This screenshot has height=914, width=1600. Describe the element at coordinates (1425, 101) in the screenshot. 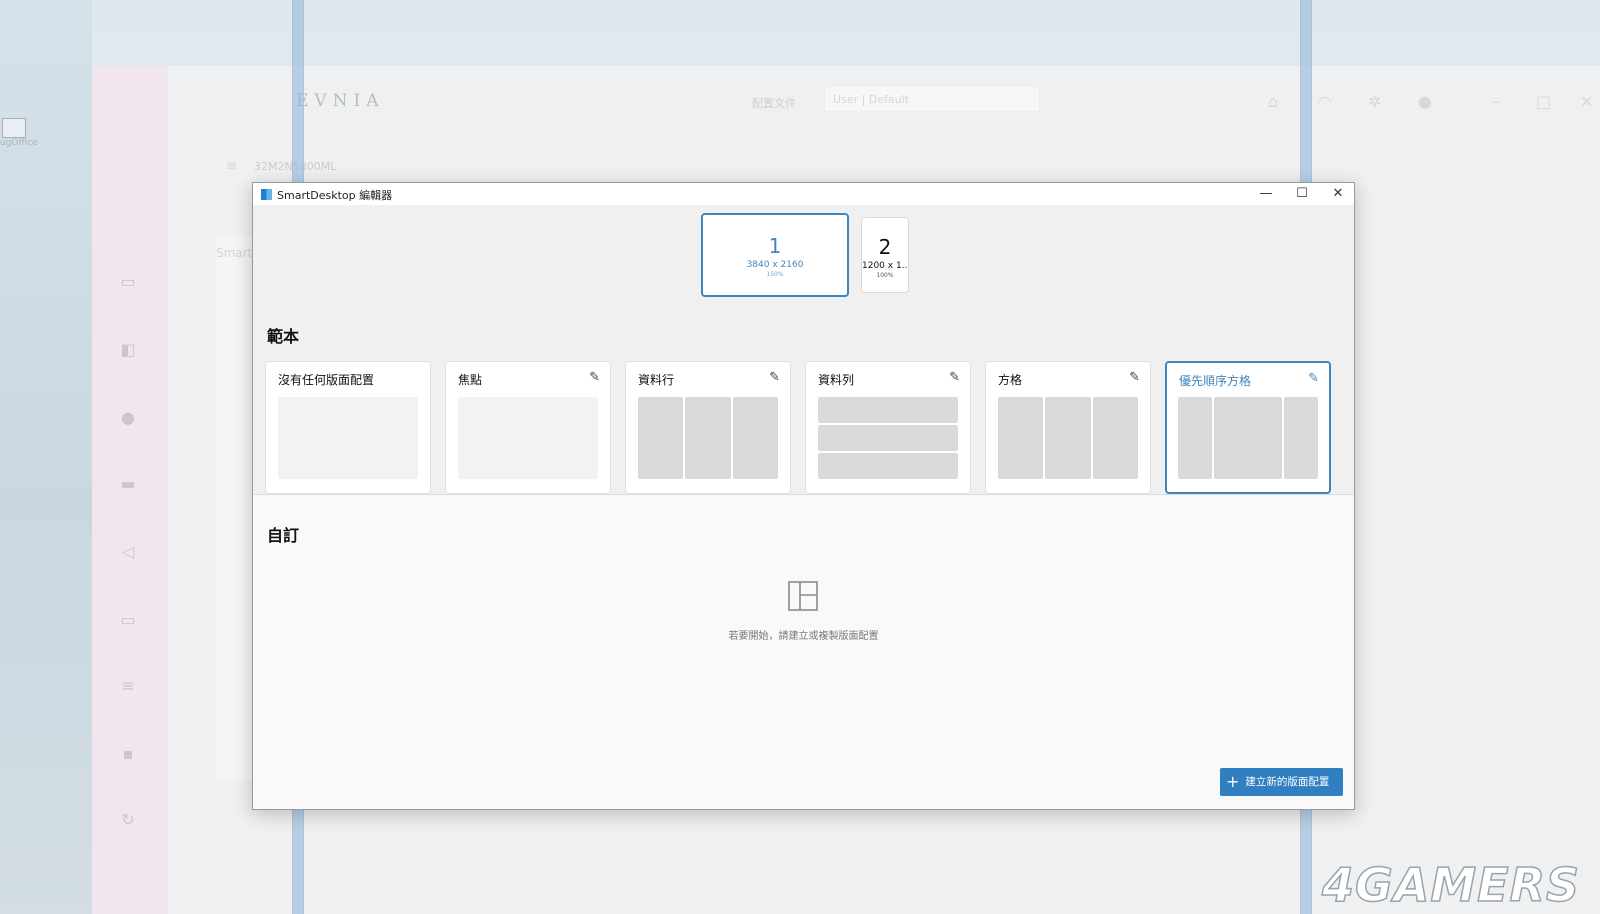

I see `user-icon: ●` at that location.